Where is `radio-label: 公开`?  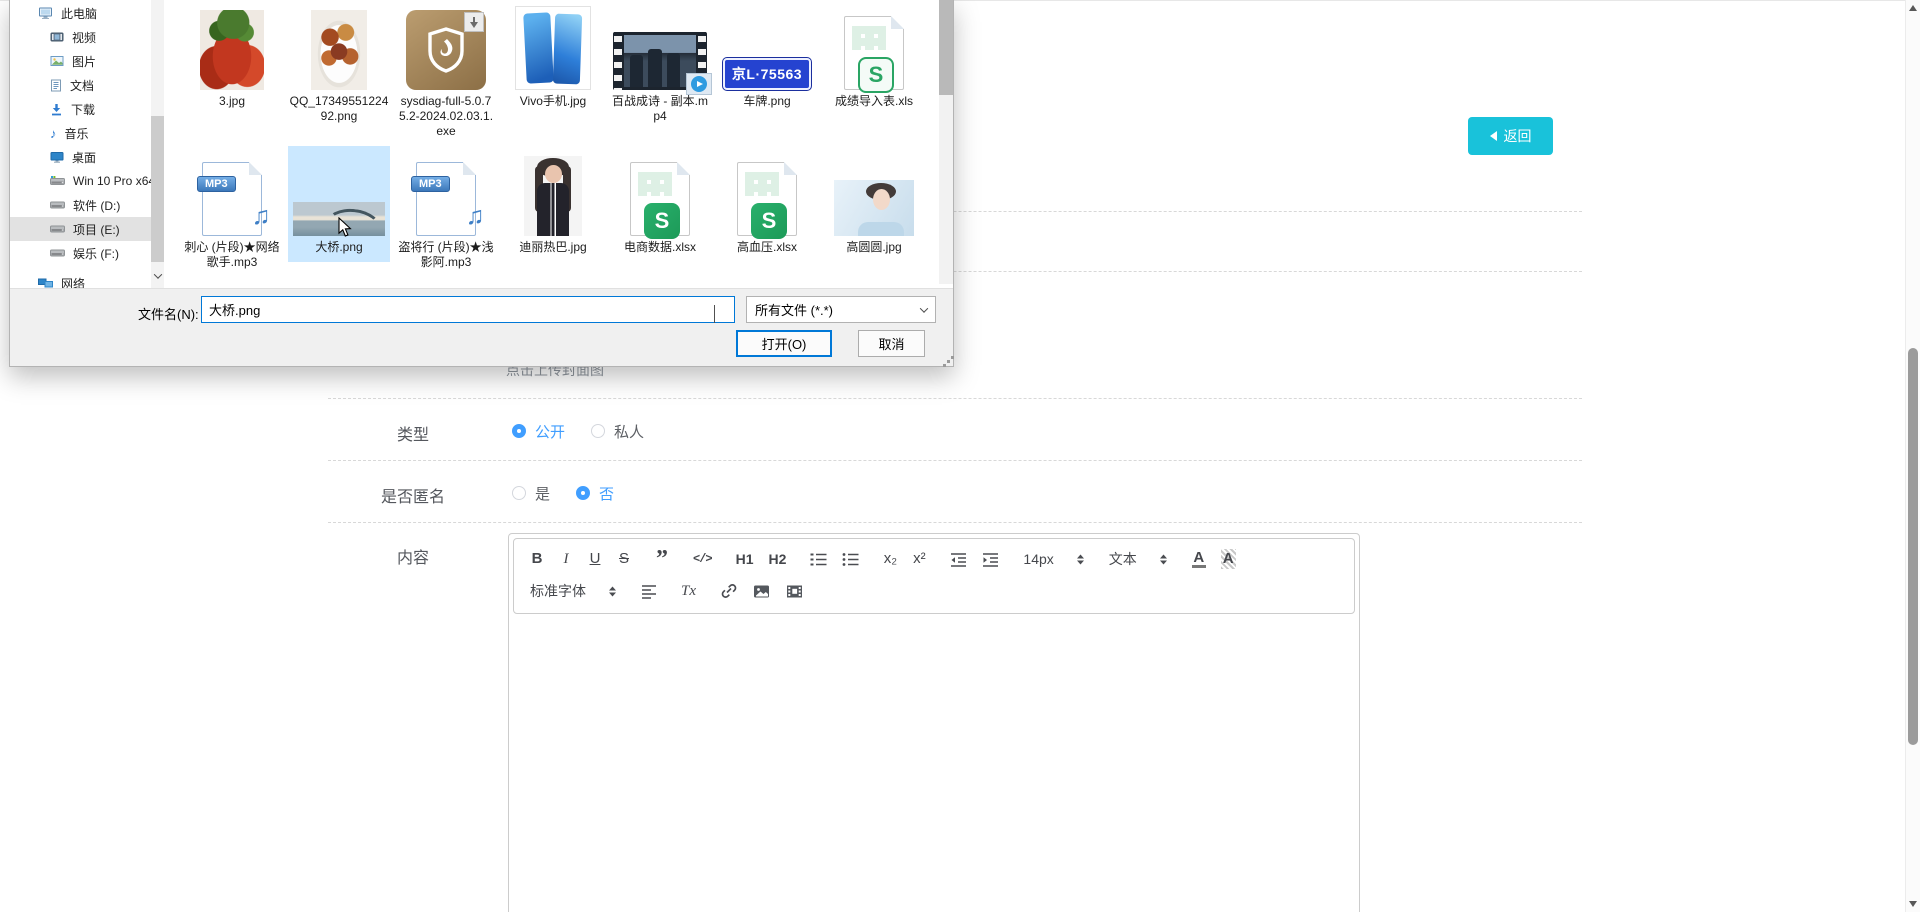 radio-label: 公开 is located at coordinates (550, 431).